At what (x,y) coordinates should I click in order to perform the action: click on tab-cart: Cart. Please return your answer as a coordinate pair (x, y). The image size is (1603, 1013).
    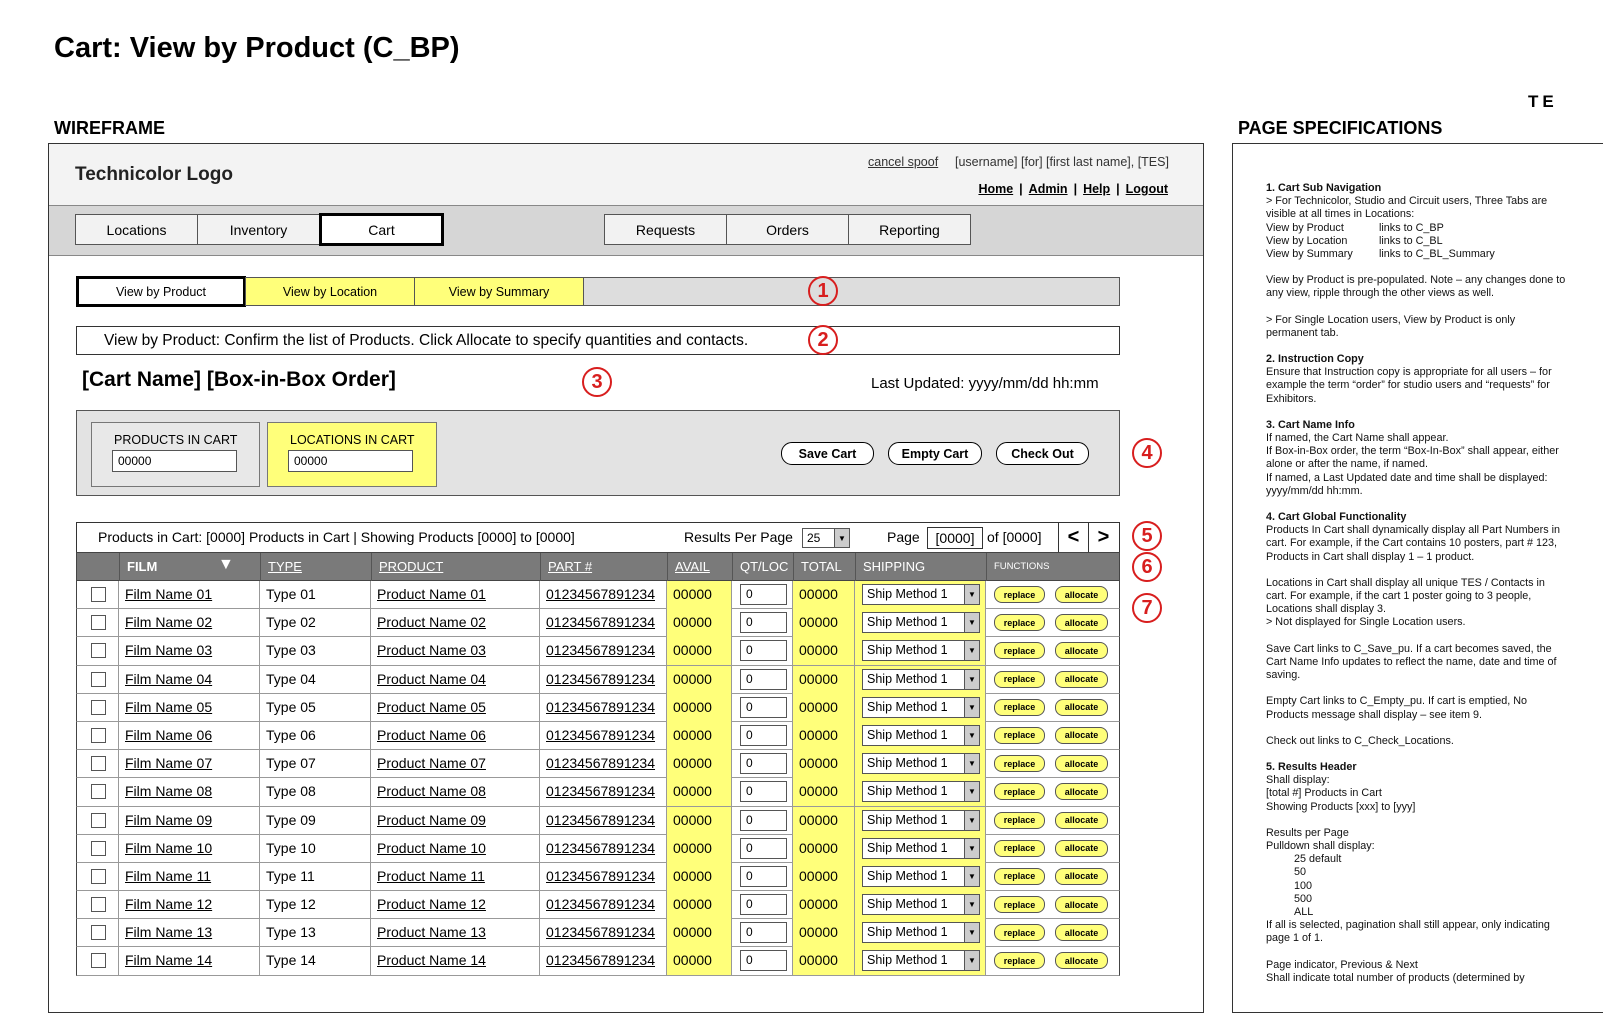
    Looking at the image, I should click on (381, 229).